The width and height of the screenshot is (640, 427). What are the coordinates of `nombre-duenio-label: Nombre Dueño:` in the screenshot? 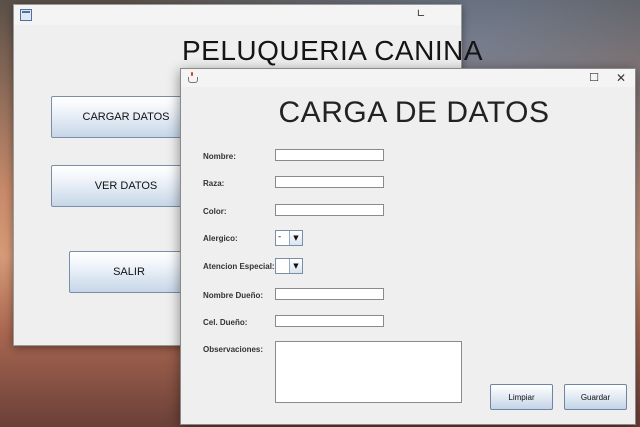 It's located at (233, 295).